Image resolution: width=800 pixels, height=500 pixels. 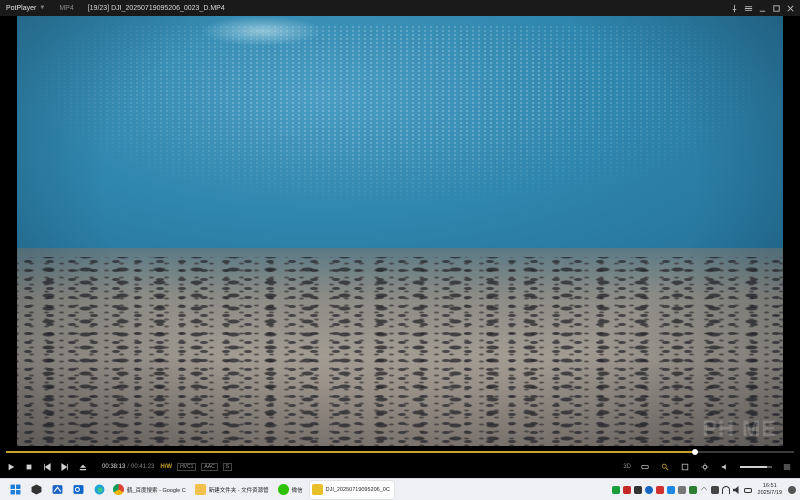 I want to click on wechat-icon, so click(x=283, y=489).